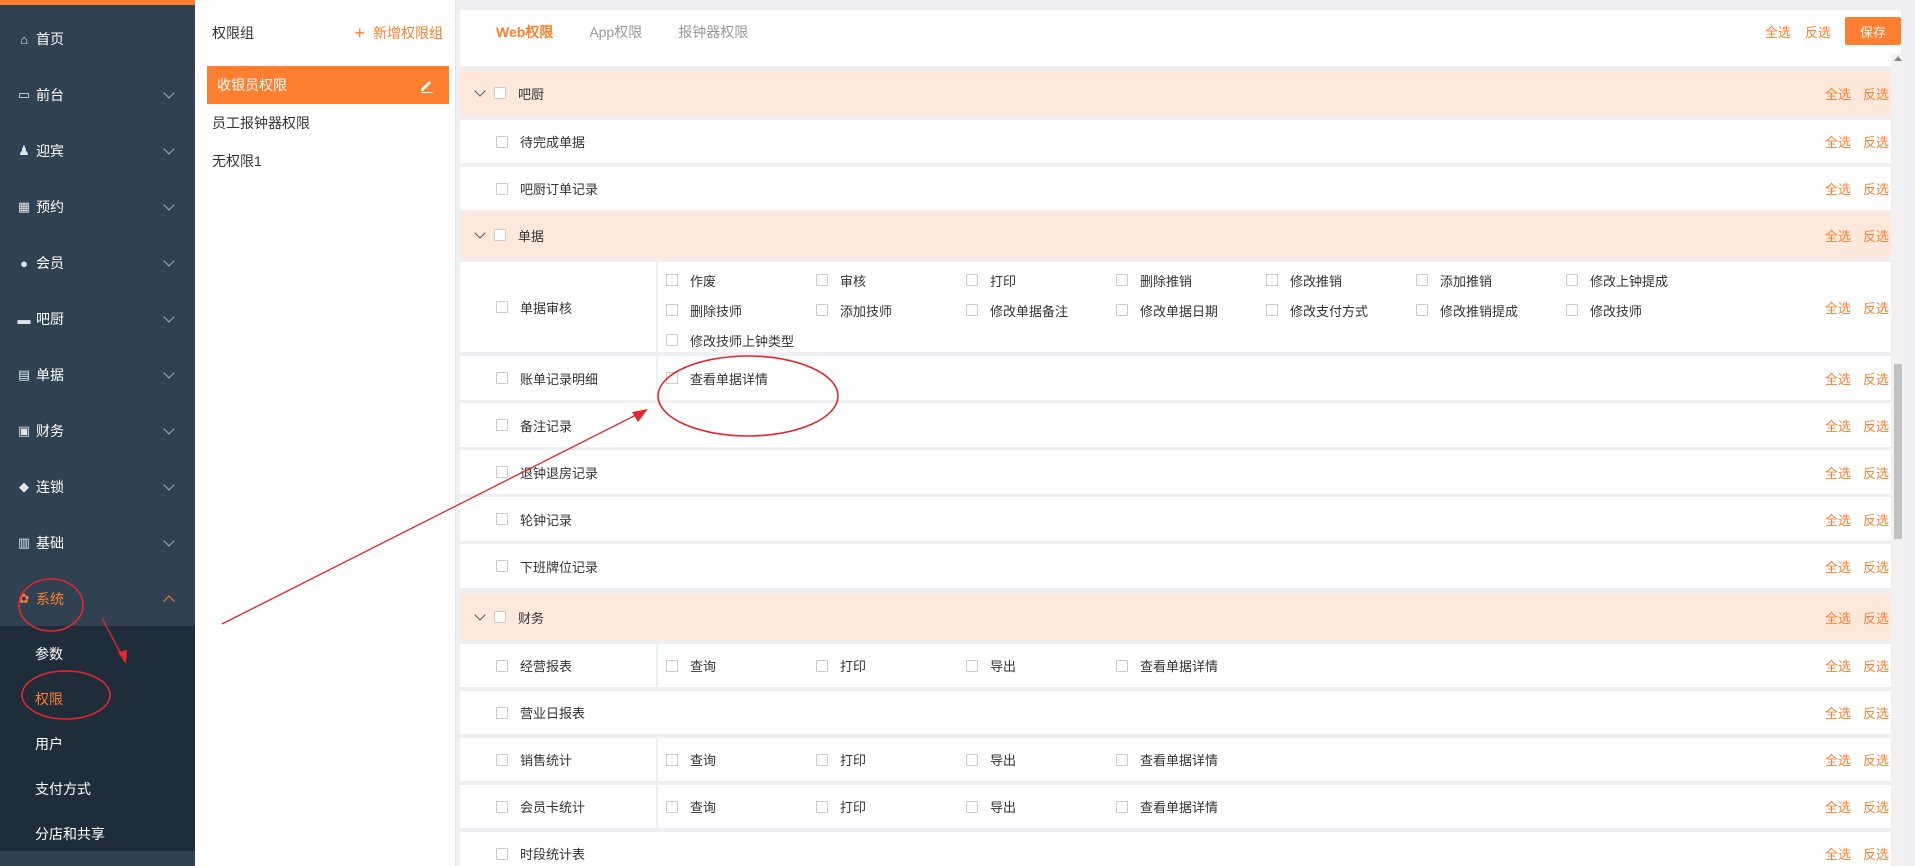 Image resolution: width=1915 pixels, height=866 pixels. I want to click on tab-clock: 报钟器权限, so click(713, 32).